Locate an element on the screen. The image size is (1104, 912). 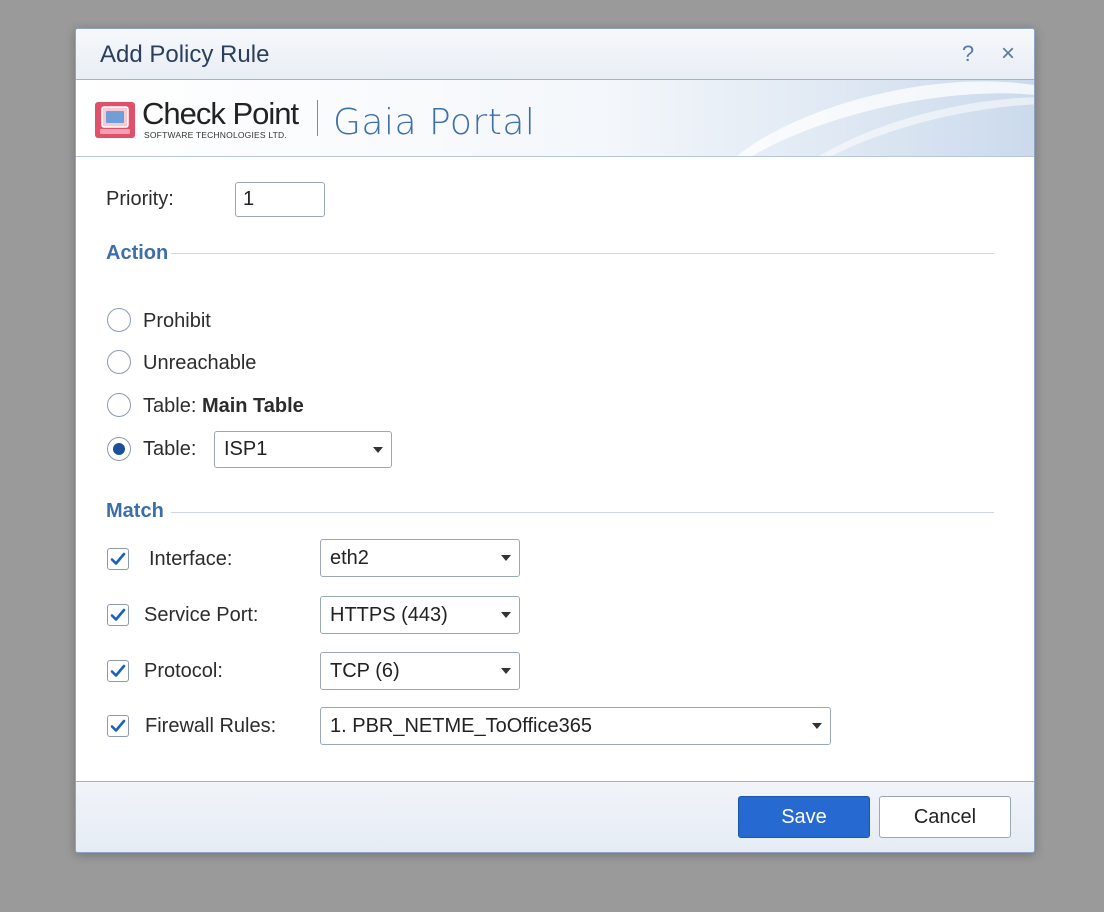
firewall-rules-dropdown: 1. PBR_NETME_ToOffice365 is located at coordinates (575, 726).